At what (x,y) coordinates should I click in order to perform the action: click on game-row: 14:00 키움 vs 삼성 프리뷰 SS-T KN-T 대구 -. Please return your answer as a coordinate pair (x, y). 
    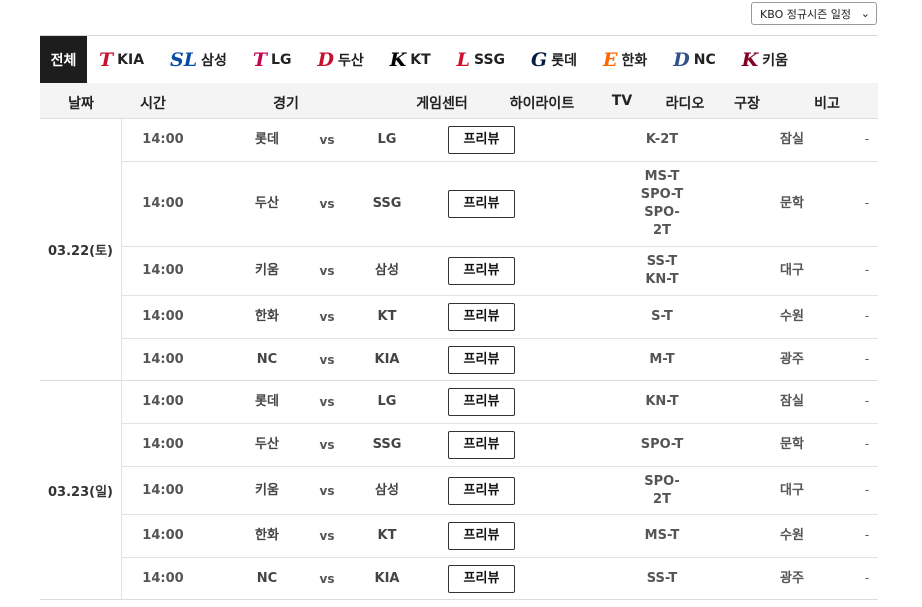
    Looking at the image, I should click on (500, 271).